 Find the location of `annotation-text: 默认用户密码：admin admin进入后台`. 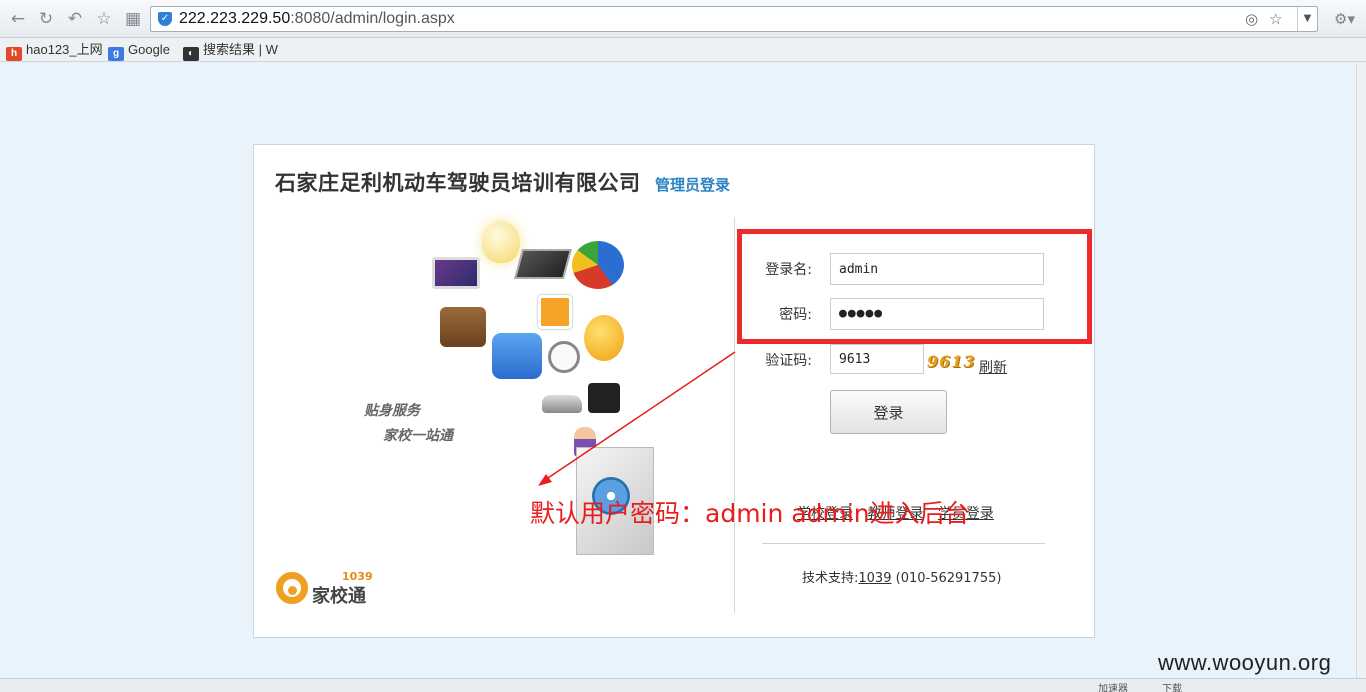

annotation-text: 默认用户密码：admin admin进入后台 is located at coordinates (750, 513).